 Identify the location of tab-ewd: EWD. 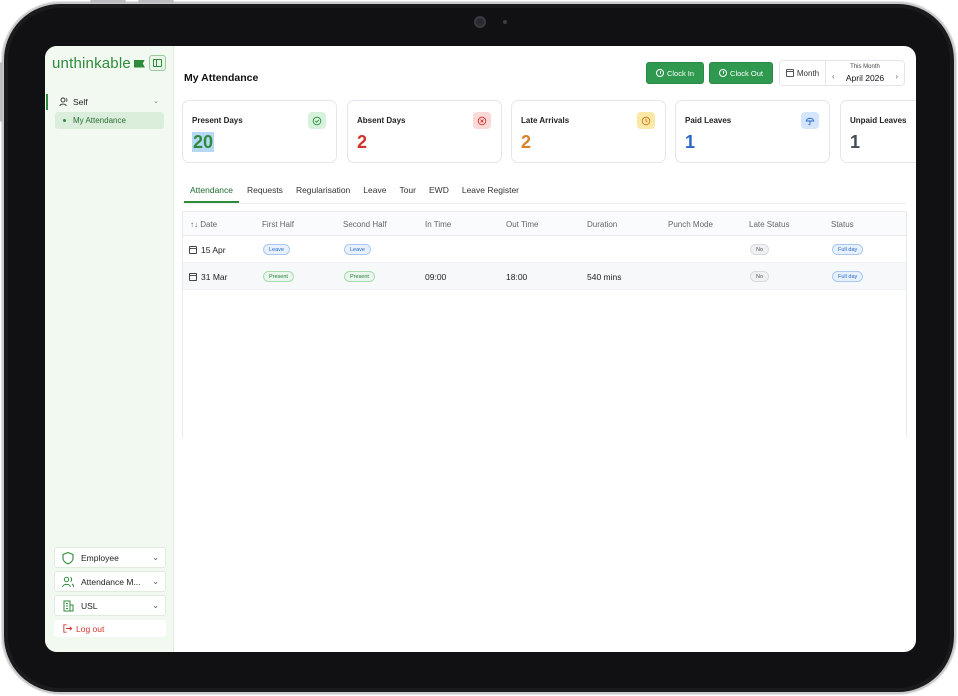
(439, 193).